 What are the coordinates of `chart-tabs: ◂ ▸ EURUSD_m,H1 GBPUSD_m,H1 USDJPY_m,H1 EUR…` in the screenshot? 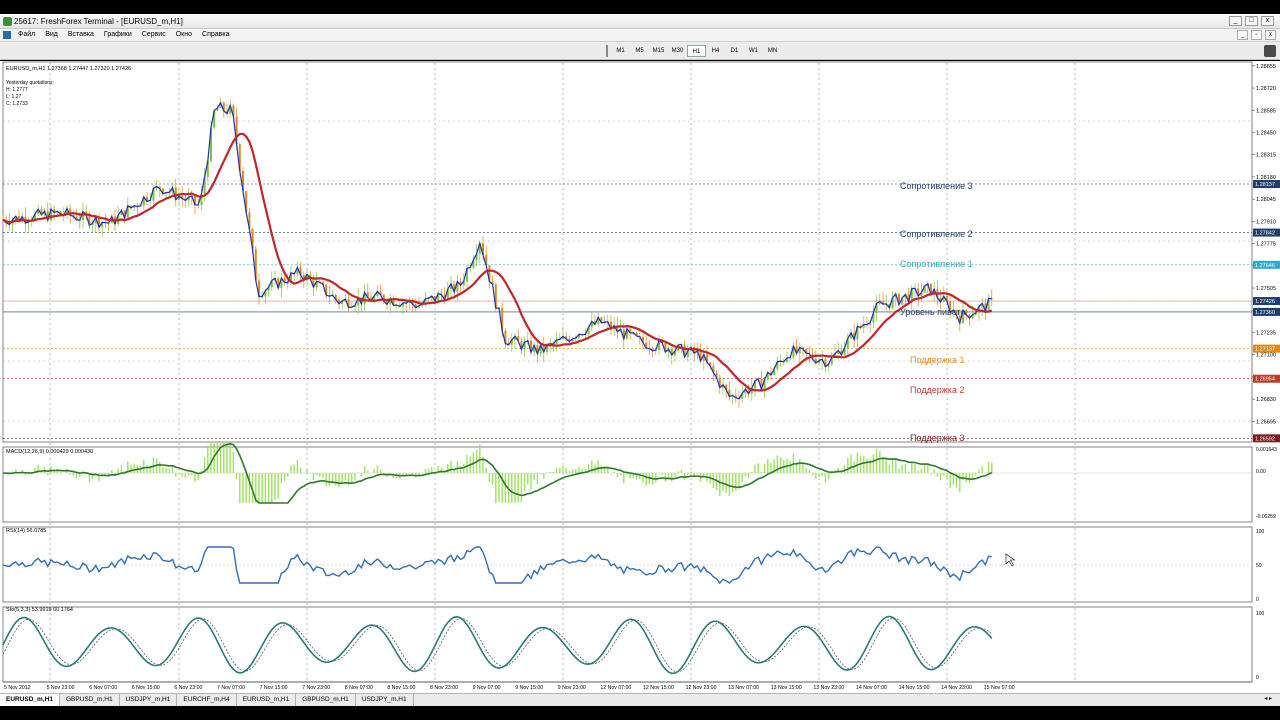 It's located at (640, 699).